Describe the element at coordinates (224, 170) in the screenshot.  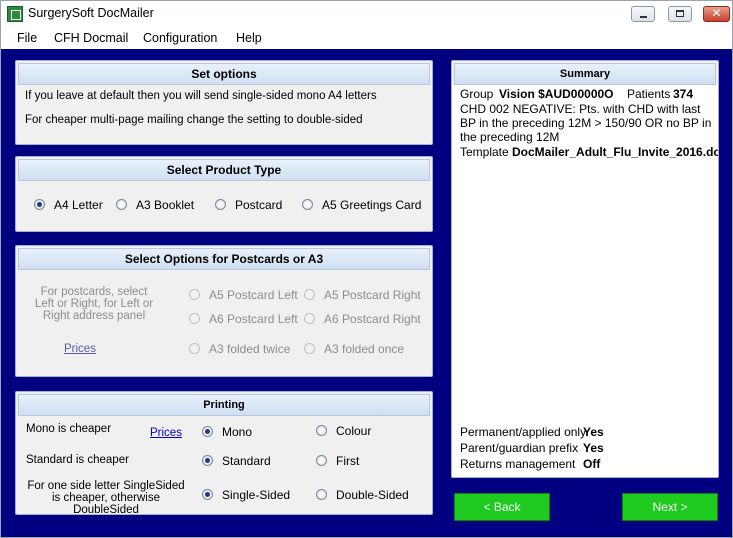
I see `product-type-title: Select Product Type` at that location.